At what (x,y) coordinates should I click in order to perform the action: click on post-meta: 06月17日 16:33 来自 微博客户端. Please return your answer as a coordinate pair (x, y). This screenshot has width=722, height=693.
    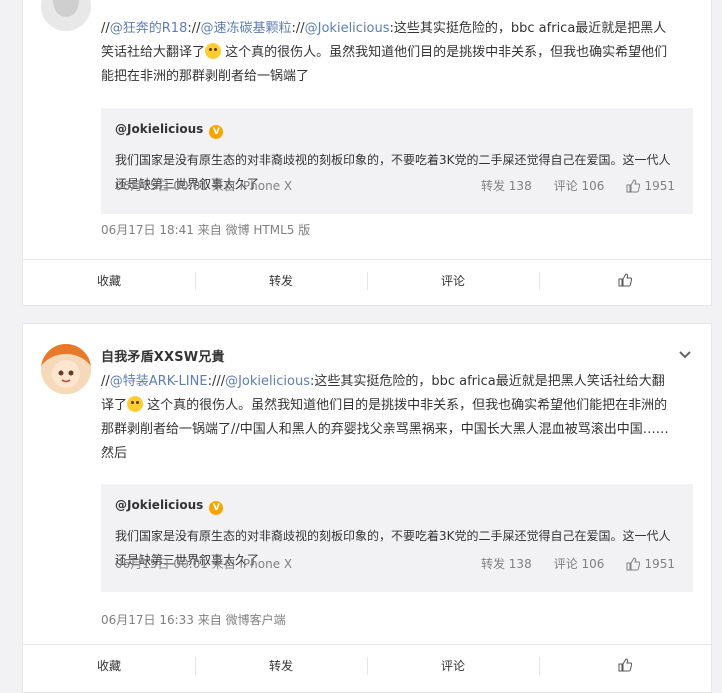
    Looking at the image, I should click on (193, 620).